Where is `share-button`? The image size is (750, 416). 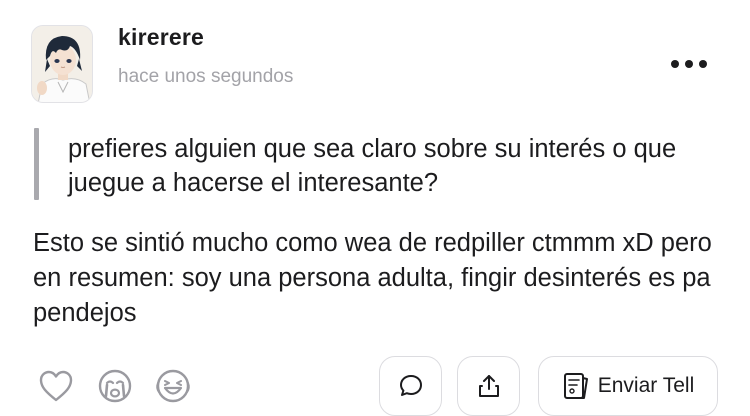 share-button is located at coordinates (488, 386).